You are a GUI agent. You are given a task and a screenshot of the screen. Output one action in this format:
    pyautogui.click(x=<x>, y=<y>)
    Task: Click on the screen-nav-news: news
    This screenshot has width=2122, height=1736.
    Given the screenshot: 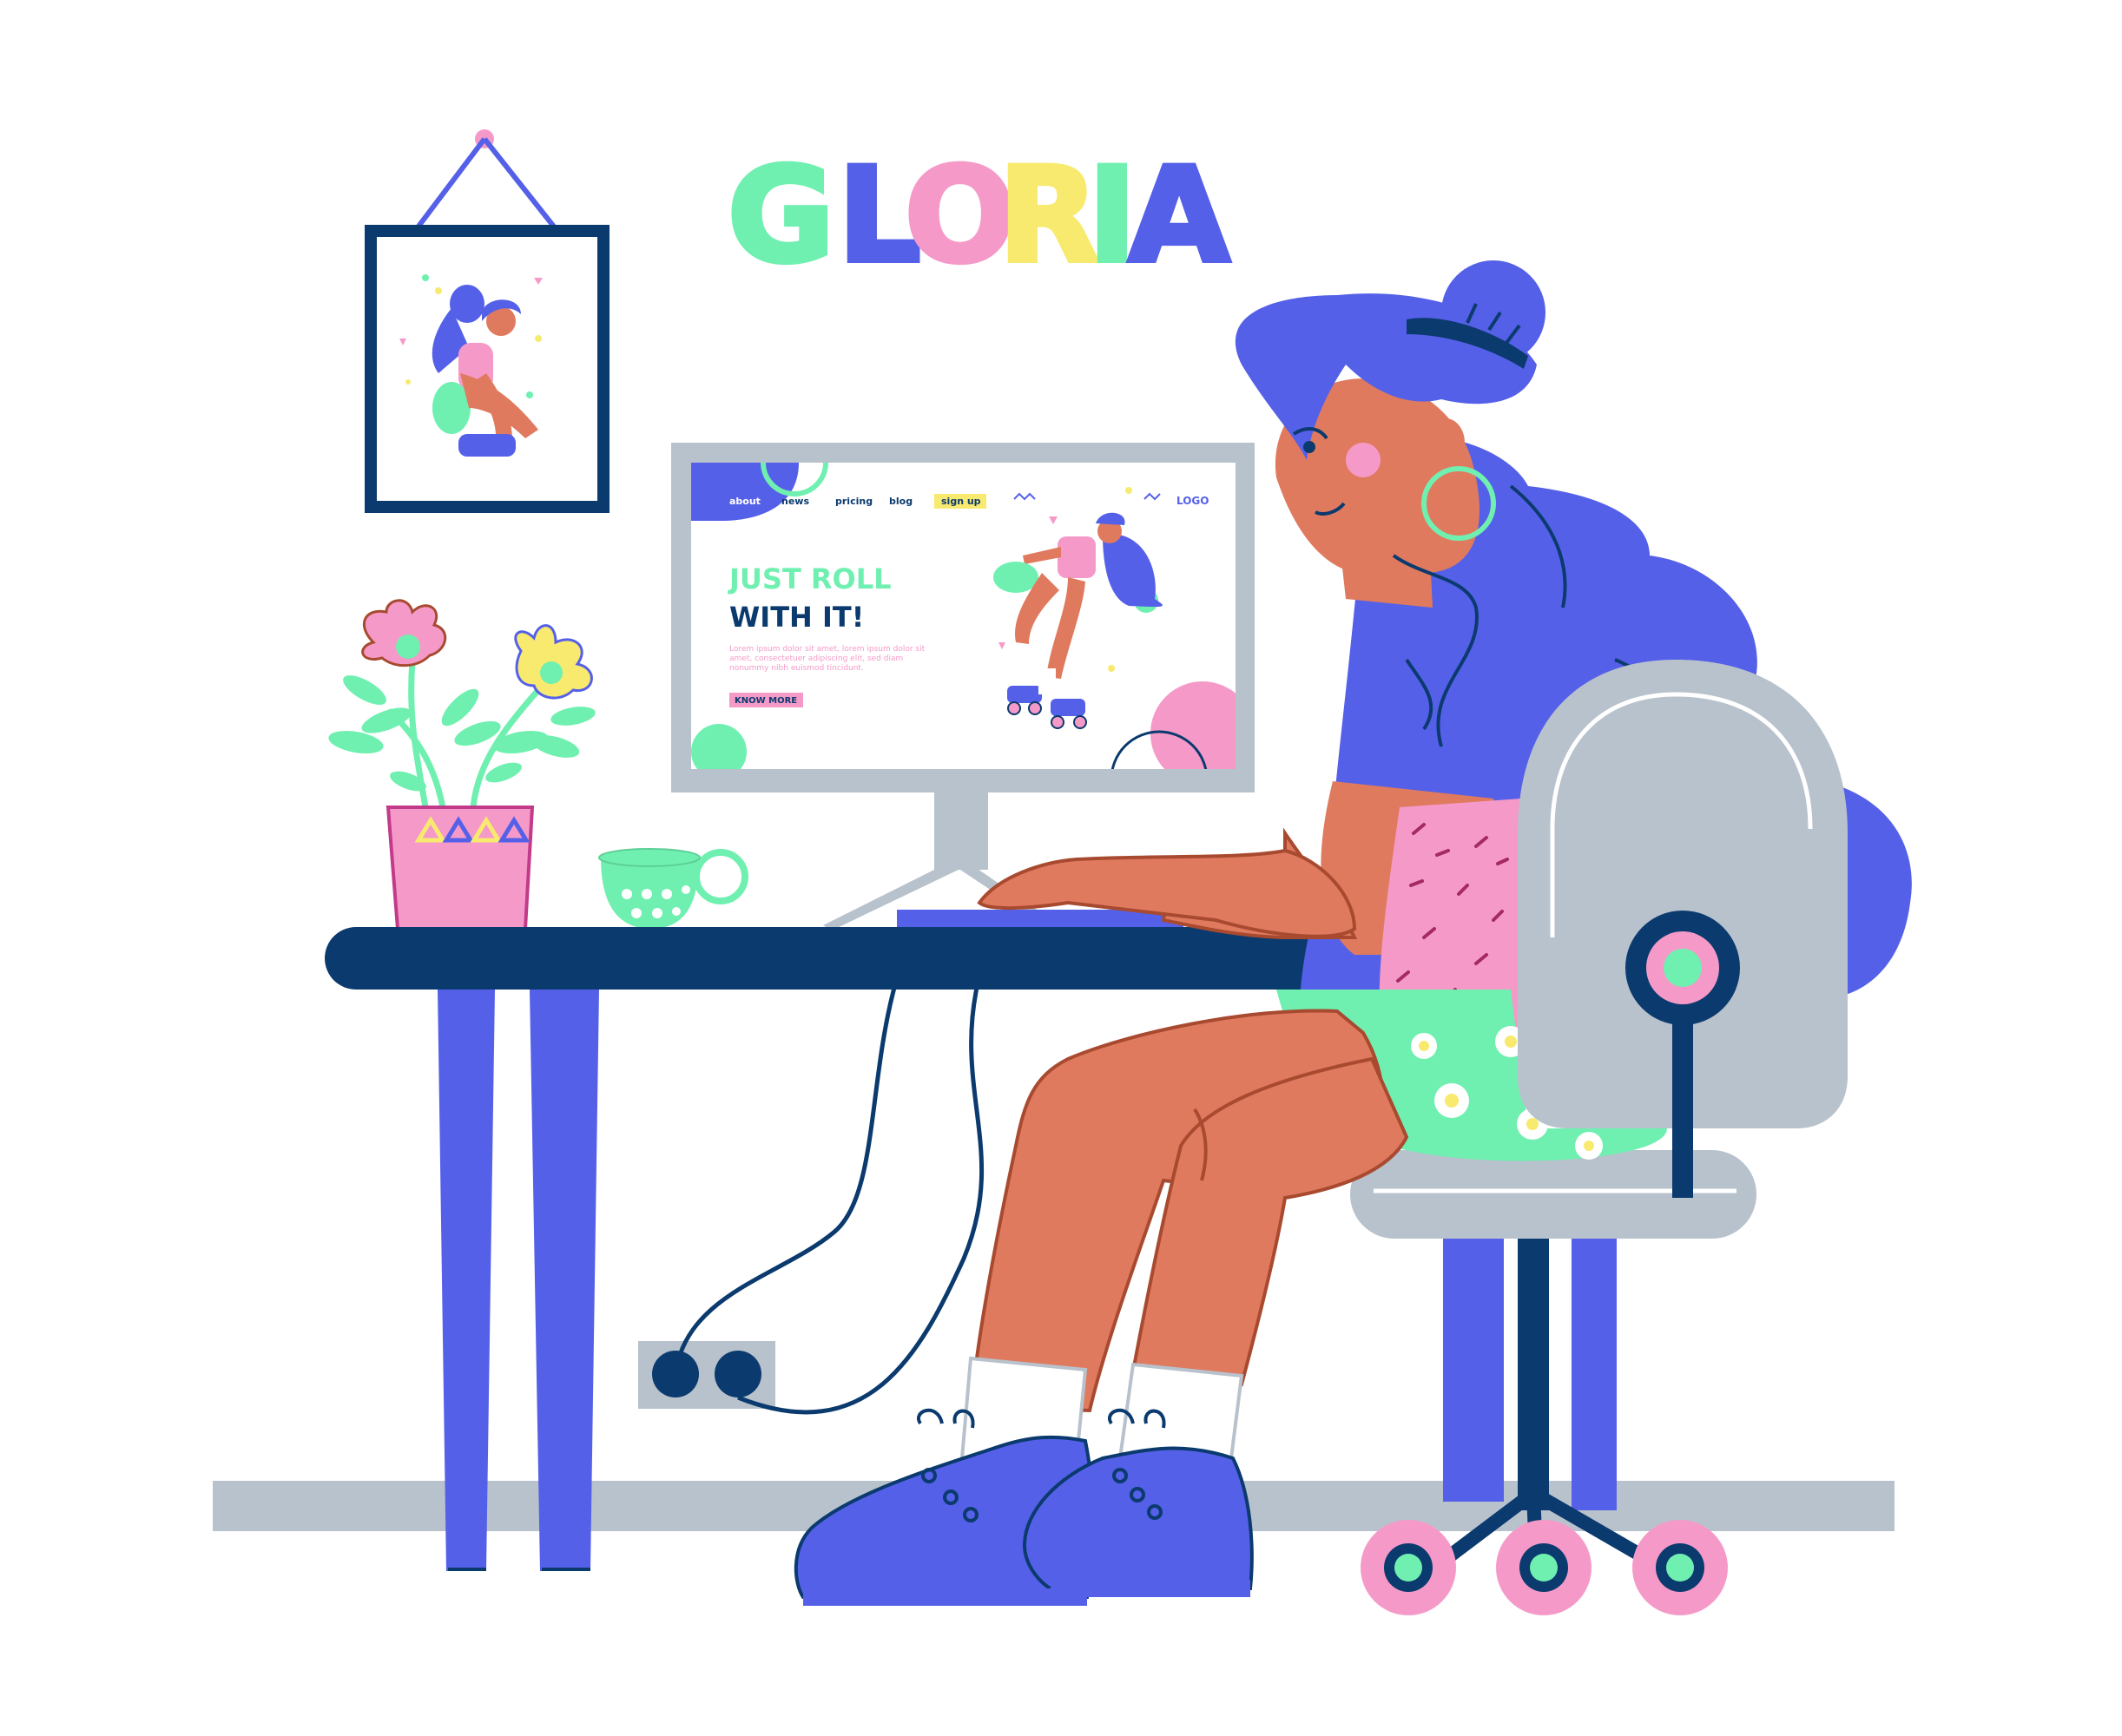 What is the action you would take?
    pyautogui.click(x=795, y=501)
    